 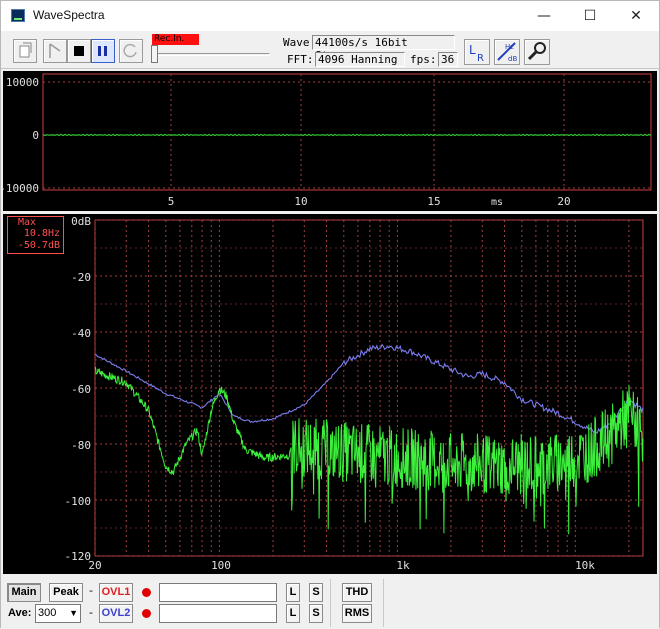 What do you see at coordinates (81, 221) in the screenshot?
I see `spec-ytick: 0dB` at bounding box center [81, 221].